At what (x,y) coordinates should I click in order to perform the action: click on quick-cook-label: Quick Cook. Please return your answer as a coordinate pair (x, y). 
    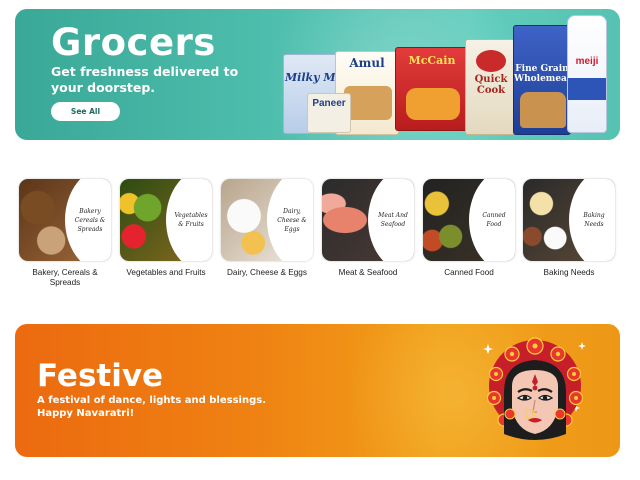
    Looking at the image, I should click on (491, 85).